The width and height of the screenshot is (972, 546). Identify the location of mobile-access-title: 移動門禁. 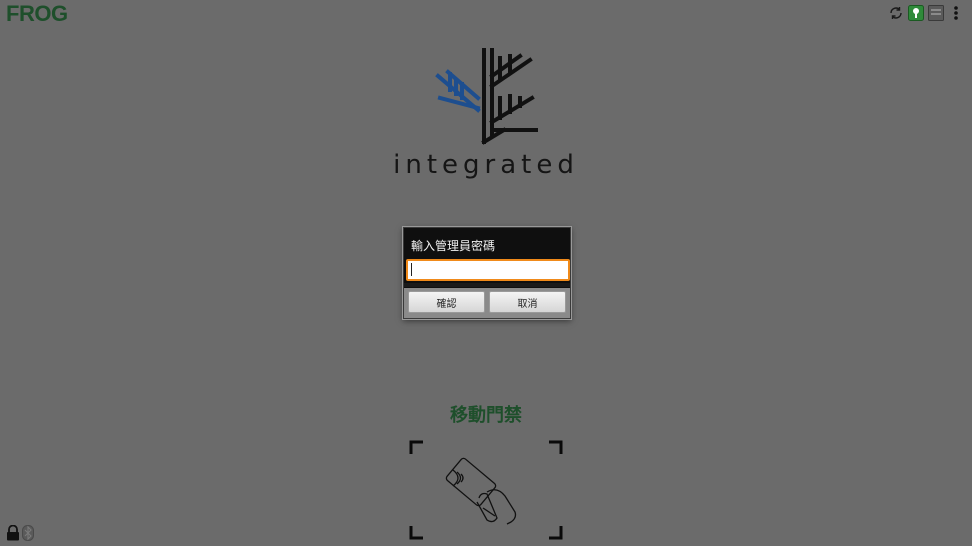
(486, 415).